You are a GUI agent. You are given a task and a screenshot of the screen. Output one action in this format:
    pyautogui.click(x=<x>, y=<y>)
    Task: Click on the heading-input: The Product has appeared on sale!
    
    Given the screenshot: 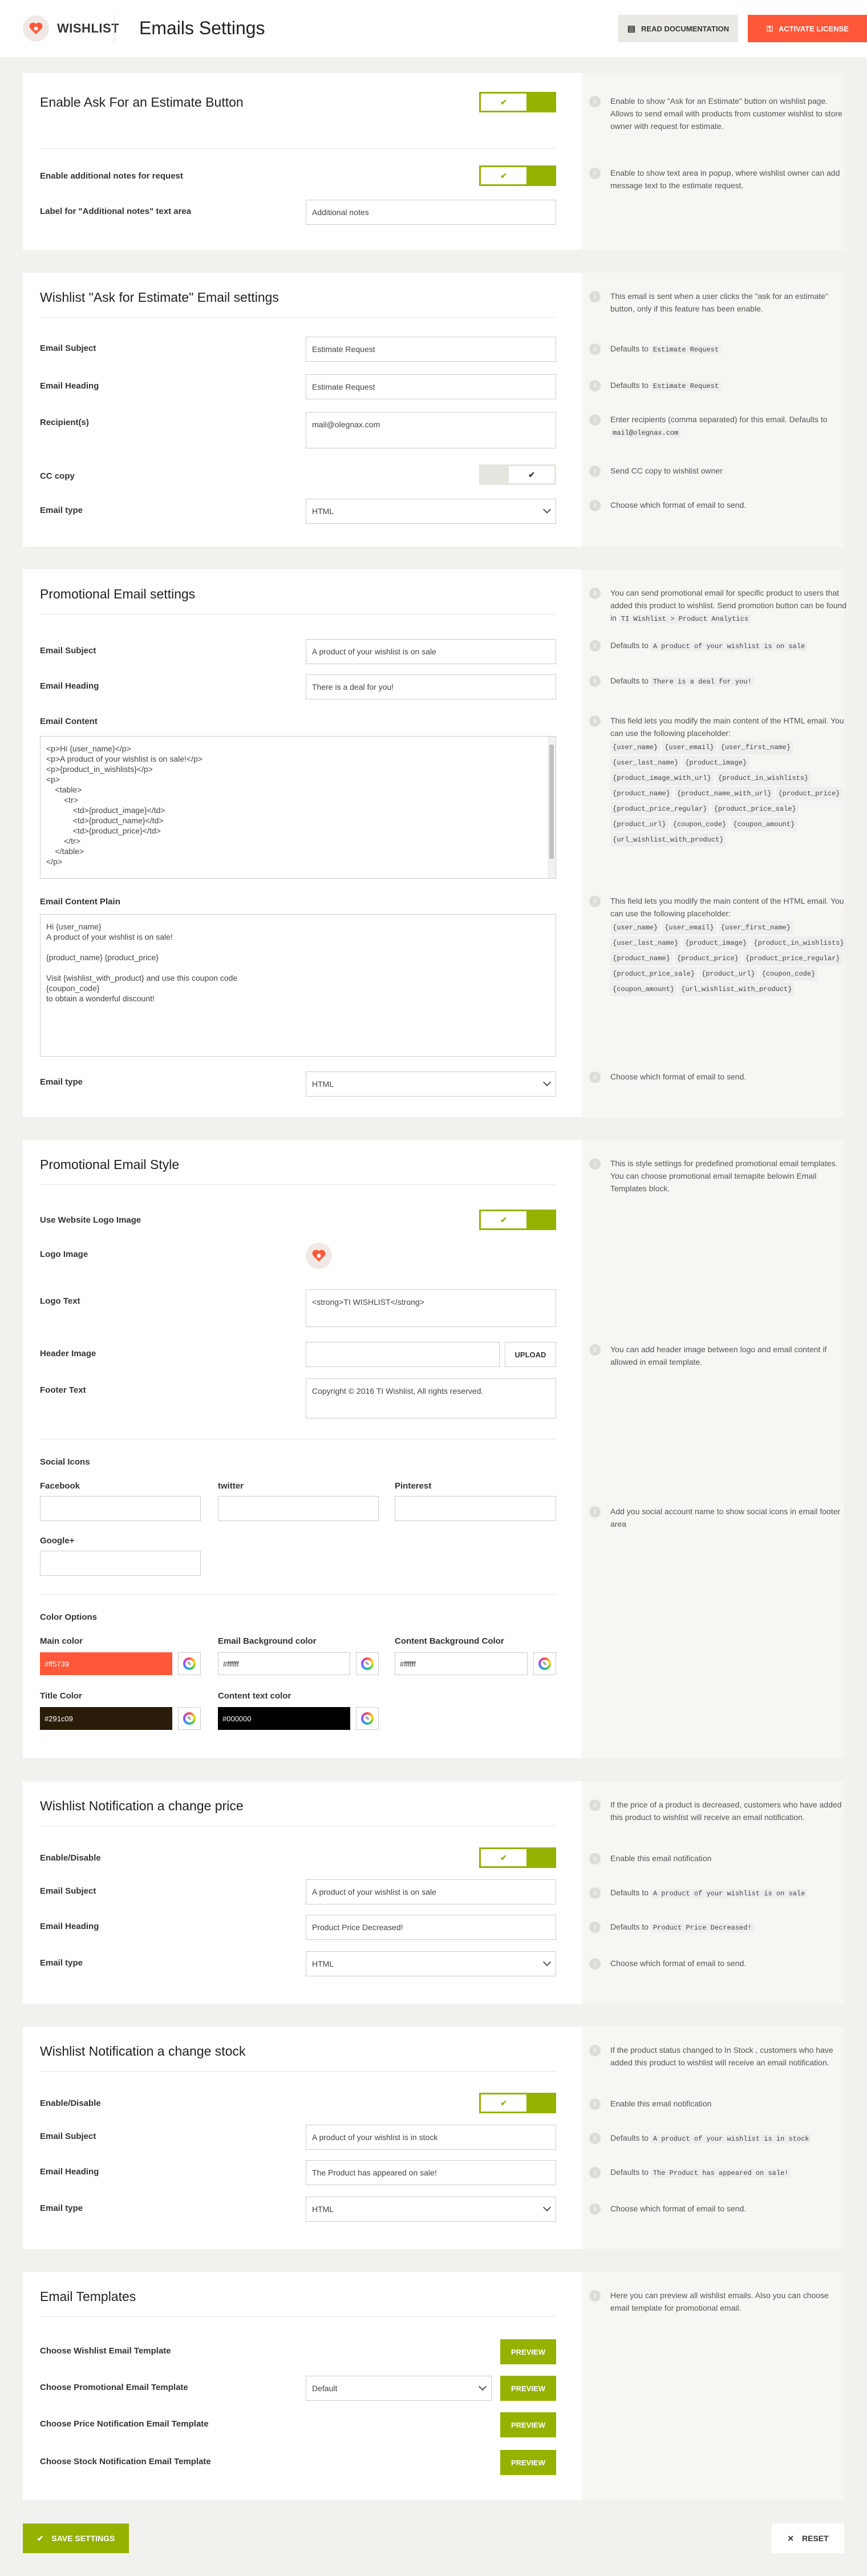 What is the action you would take?
    pyautogui.click(x=431, y=2172)
    